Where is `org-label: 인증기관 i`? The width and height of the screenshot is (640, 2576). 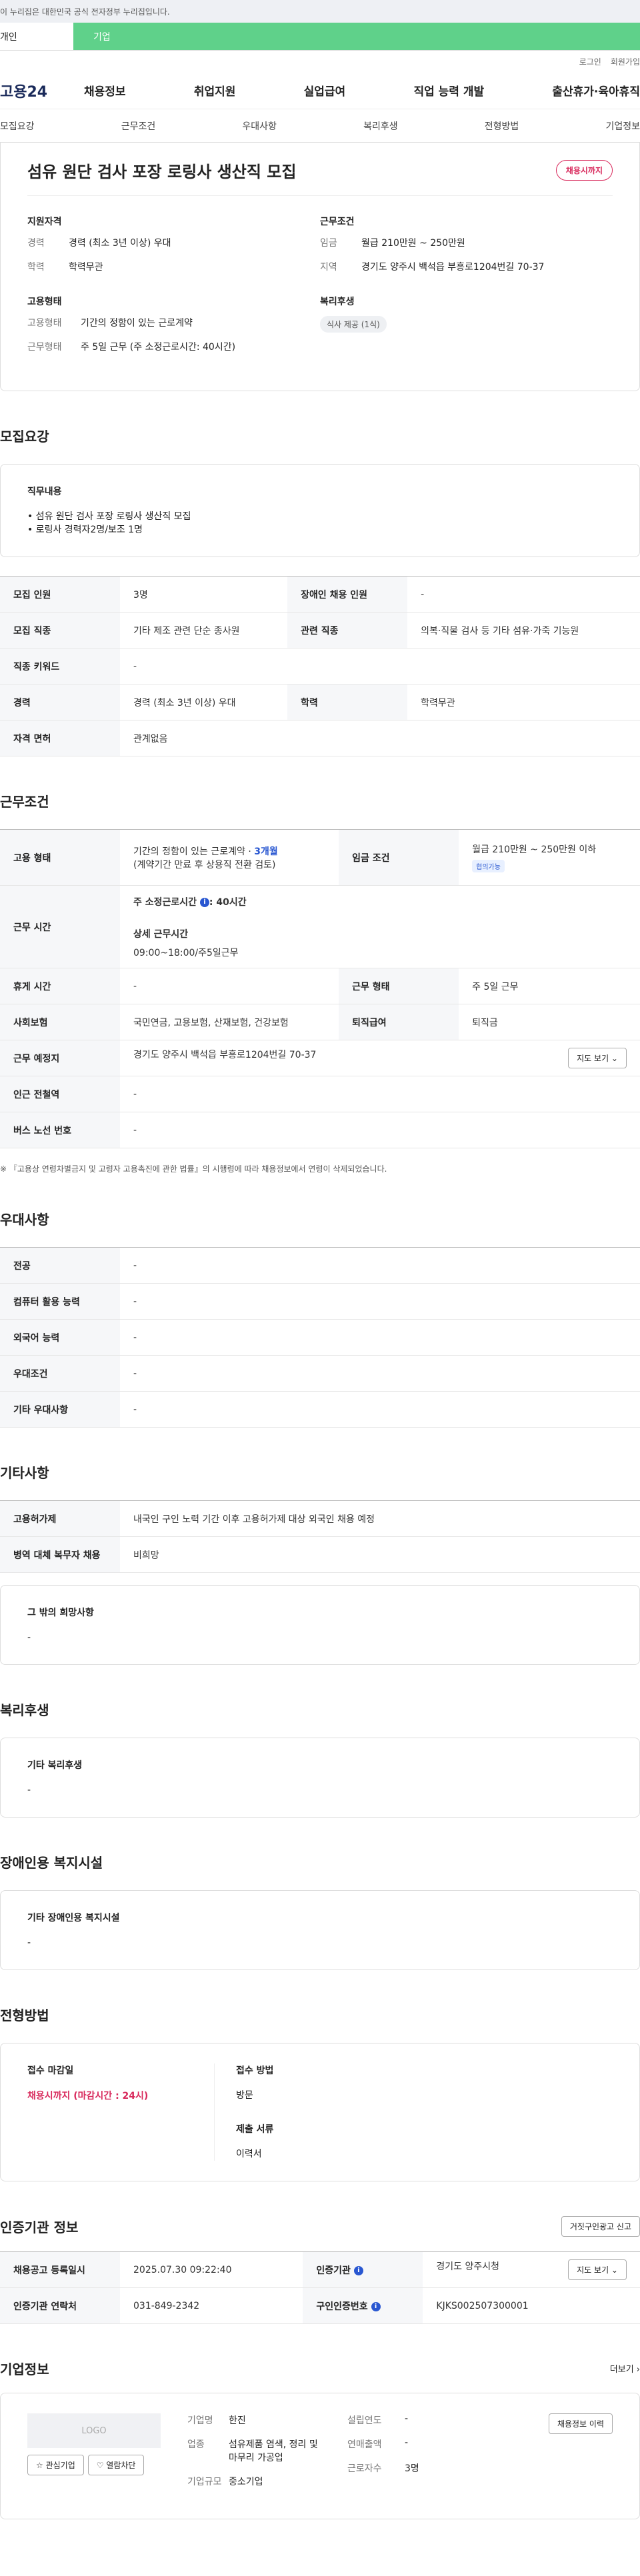 org-label: 인증기관 i is located at coordinates (363, 2269).